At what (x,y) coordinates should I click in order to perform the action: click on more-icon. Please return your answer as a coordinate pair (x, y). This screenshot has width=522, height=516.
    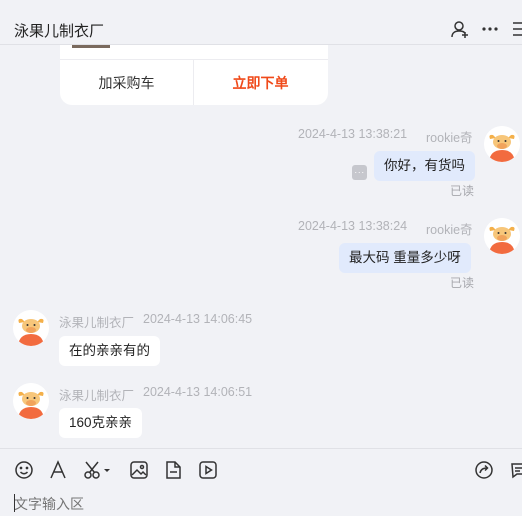
    Looking at the image, I should click on (490, 29).